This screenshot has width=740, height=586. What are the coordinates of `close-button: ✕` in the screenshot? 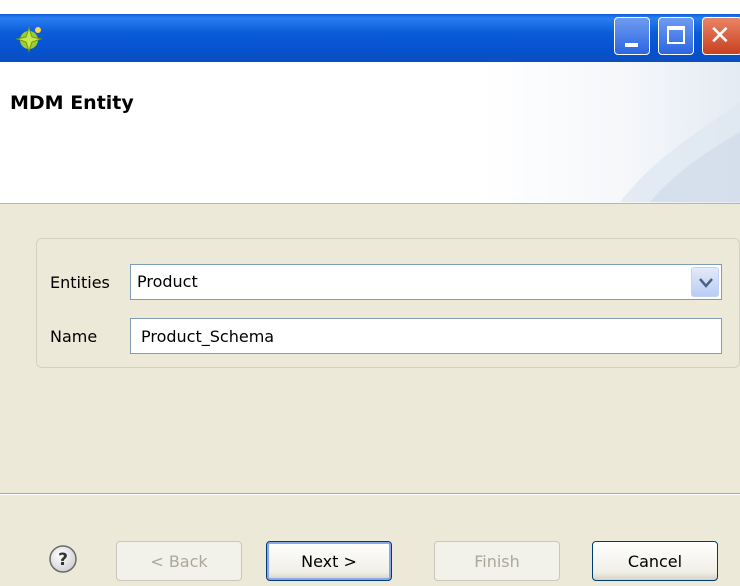 It's located at (721, 36).